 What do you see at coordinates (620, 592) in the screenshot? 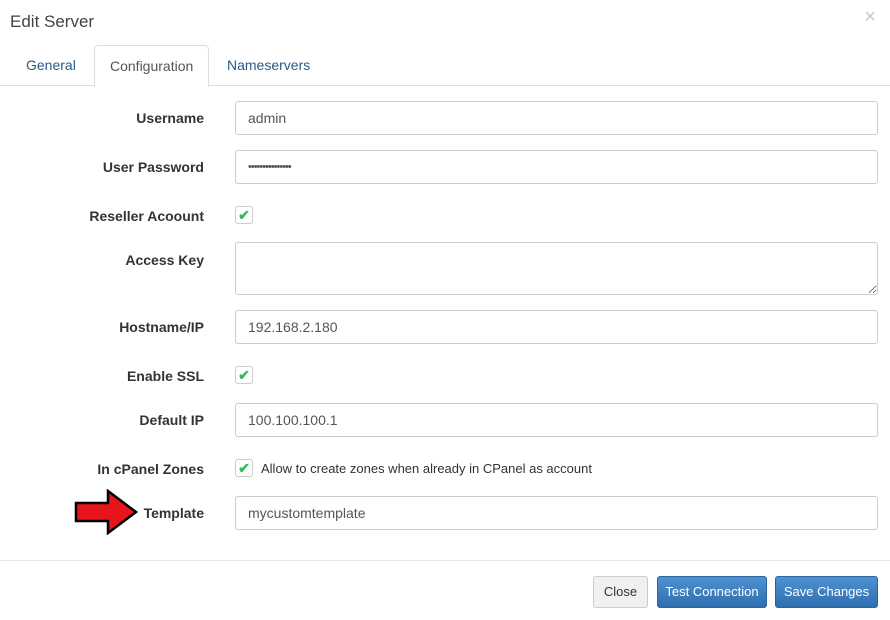
I see `close-button: Close` at bounding box center [620, 592].